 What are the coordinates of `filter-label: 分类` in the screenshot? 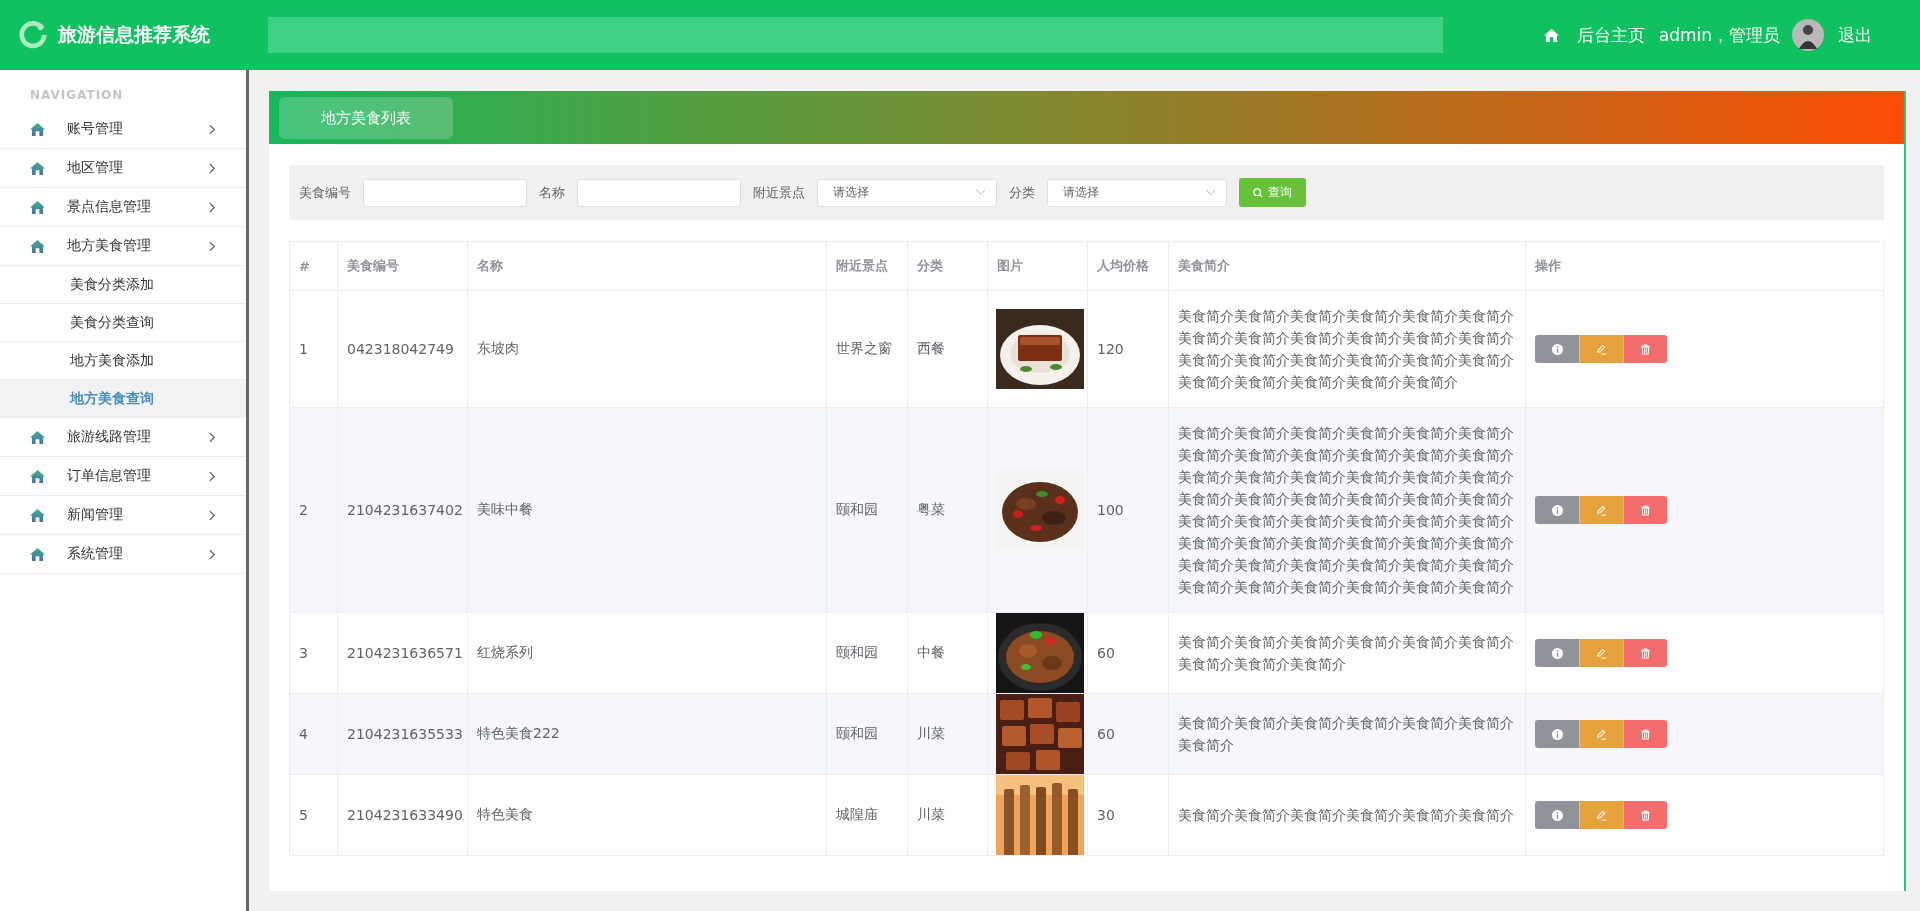 It's located at (1022, 192).